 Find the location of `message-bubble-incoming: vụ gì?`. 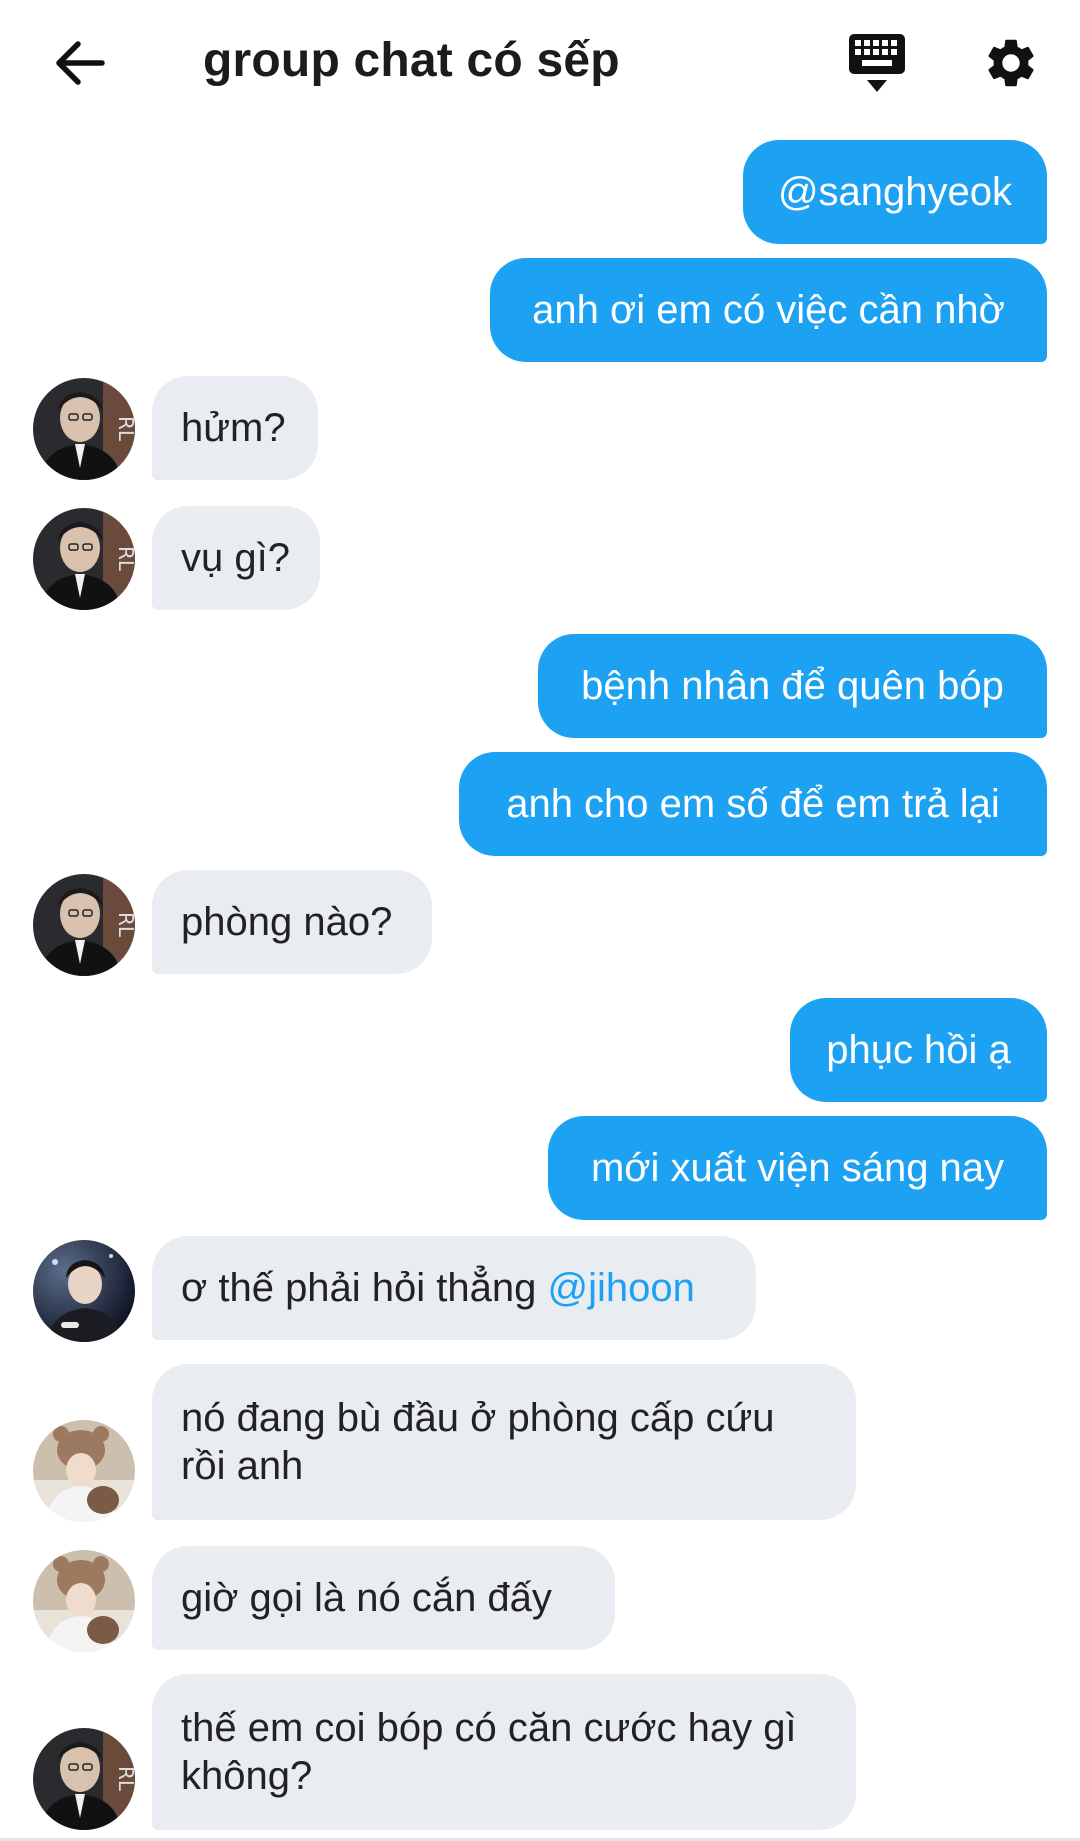

message-bubble-incoming: vụ gì? is located at coordinates (236, 558).